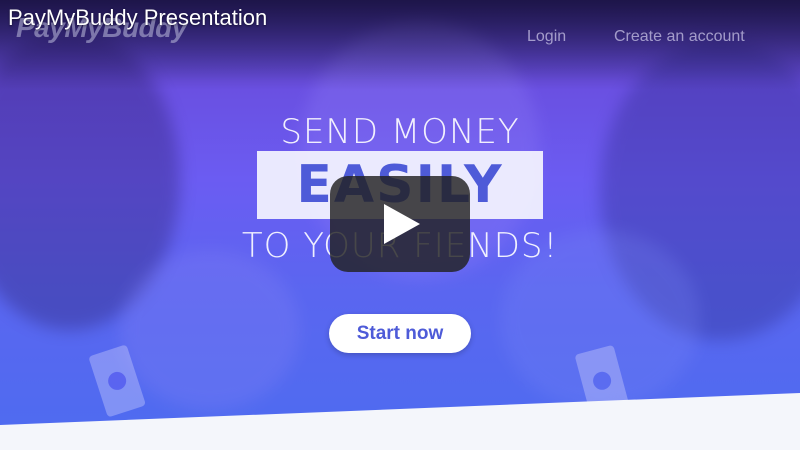  I want to click on headline-line-1: SEND MONEY, so click(400, 132).